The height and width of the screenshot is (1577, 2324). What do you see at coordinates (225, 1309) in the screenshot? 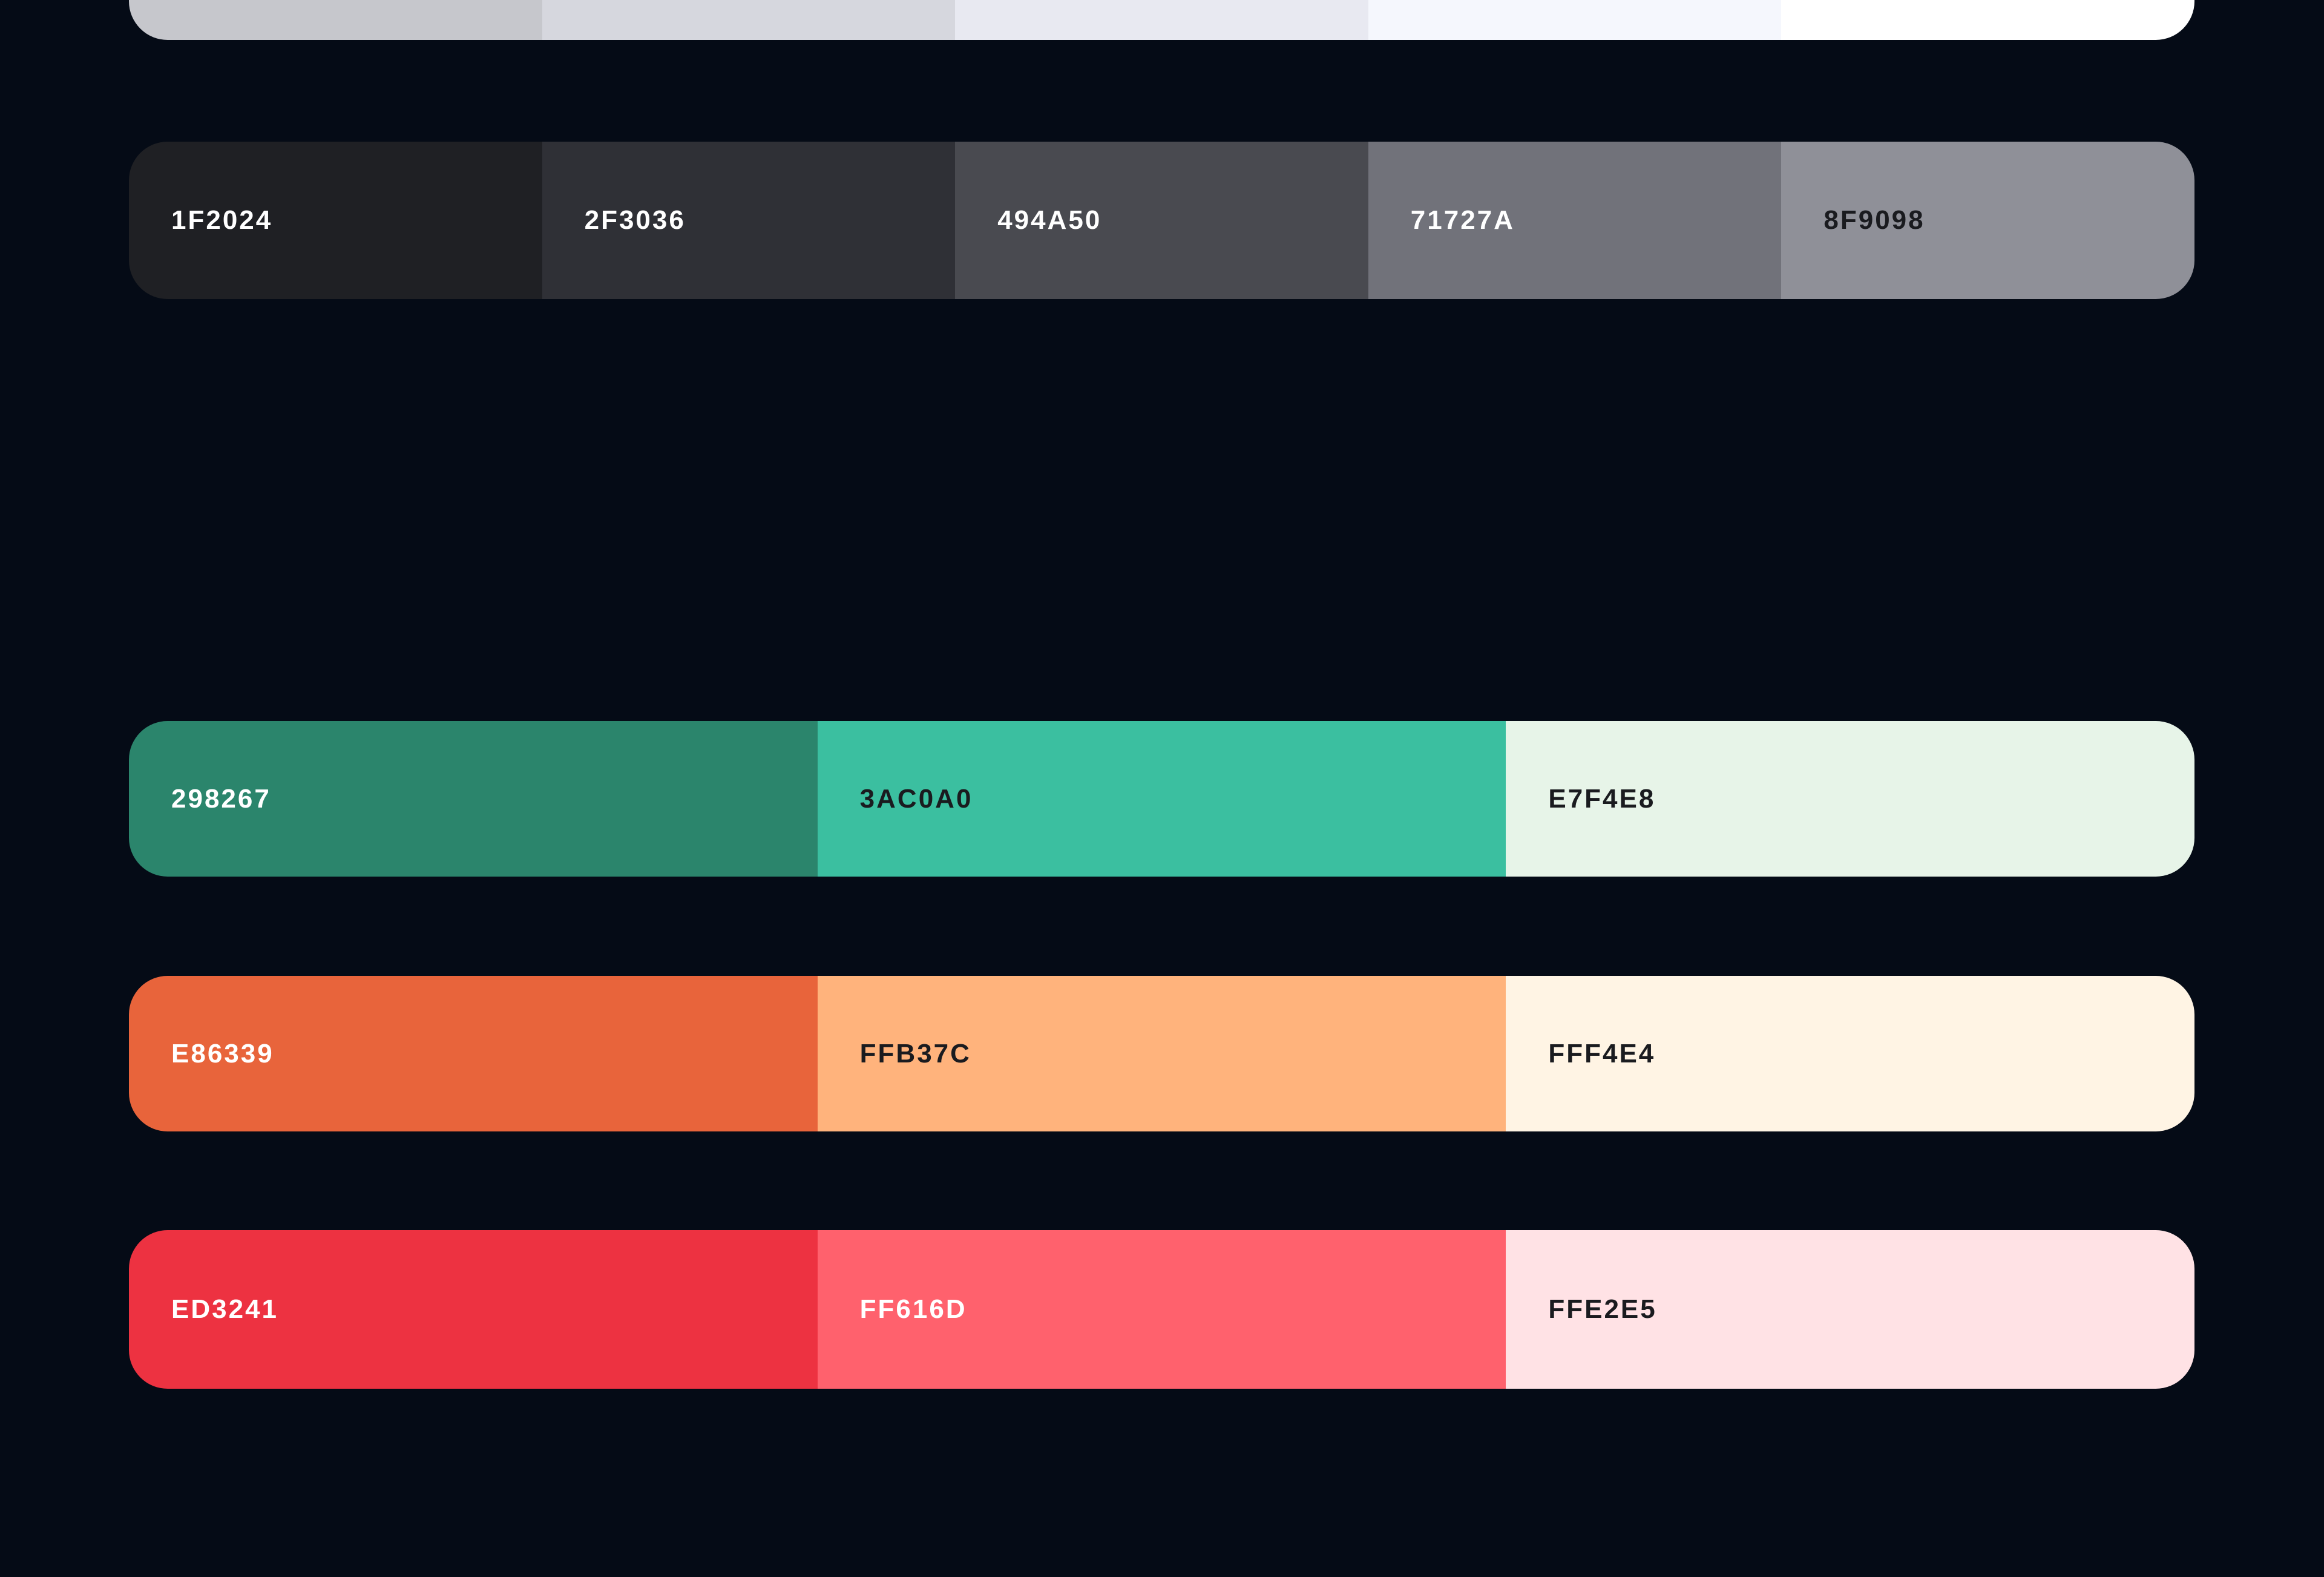
I see `swatch-hex: ED3241` at bounding box center [225, 1309].